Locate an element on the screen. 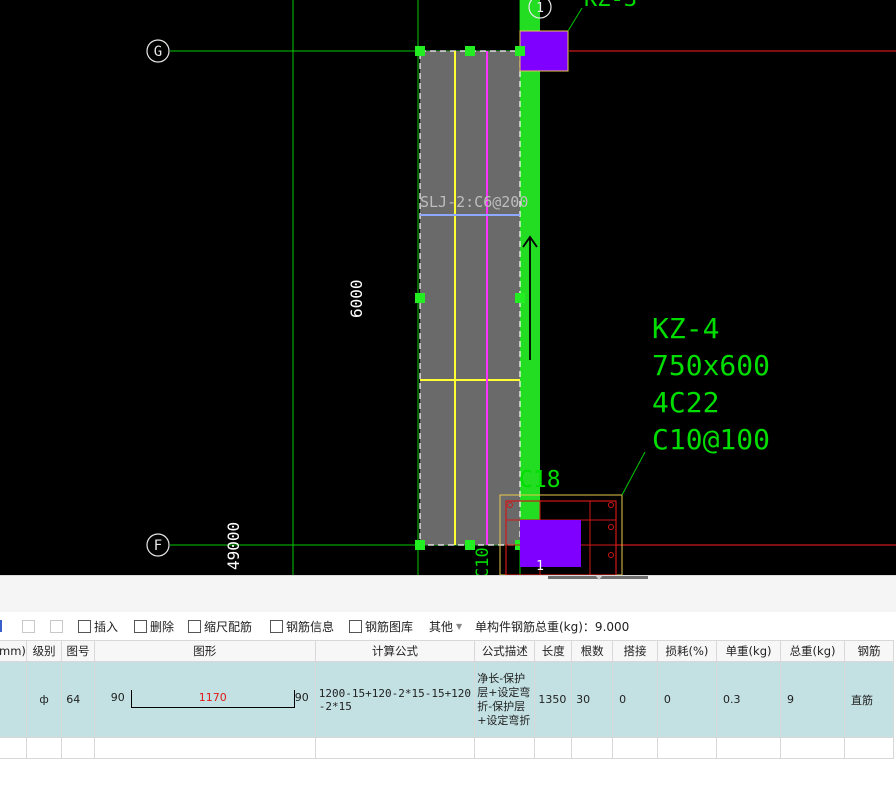  column-header: 单重(kg) is located at coordinates (749, 651).